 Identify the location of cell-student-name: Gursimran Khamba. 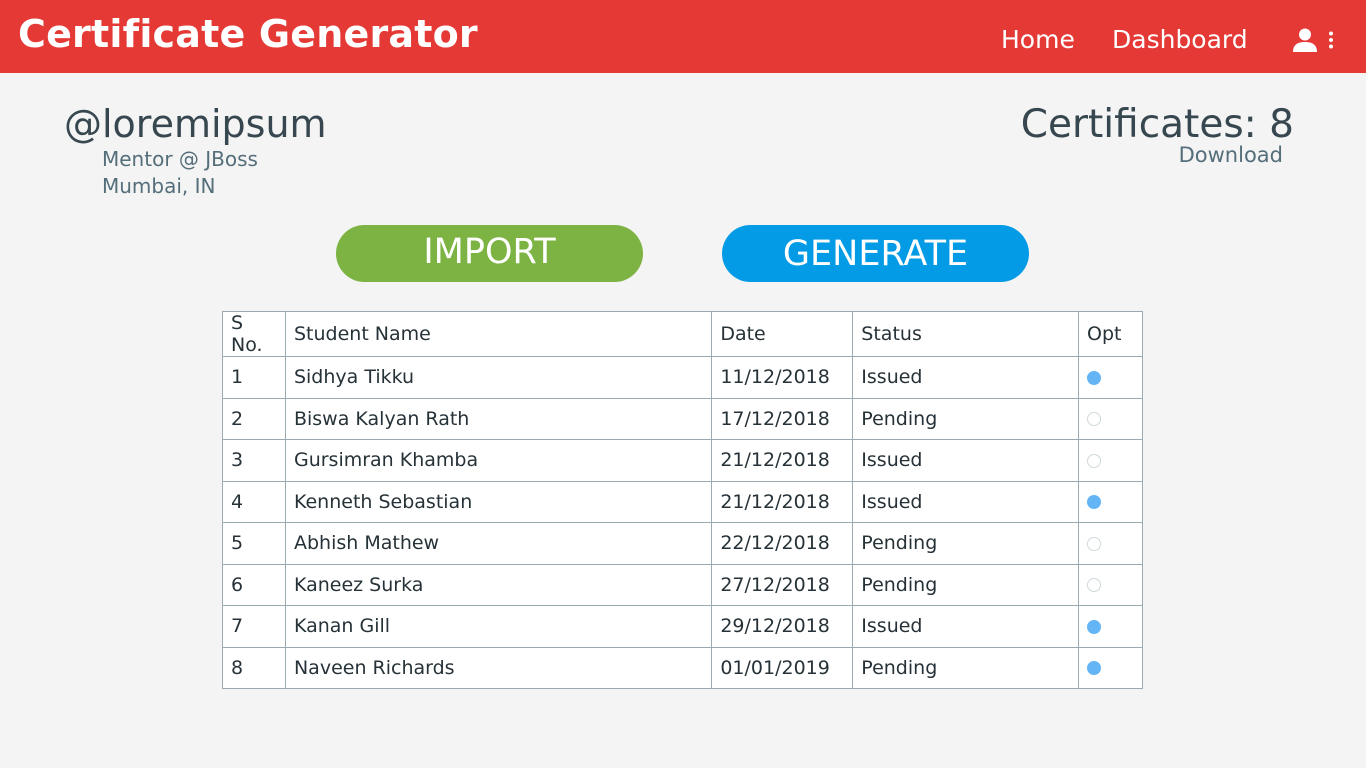
(498, 460).